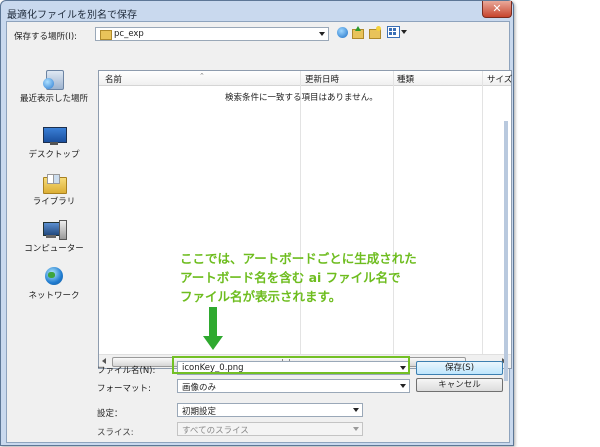 Image resolution: width=600 pixels, height=447 pixels. Describe the element at coordinates (212, 34) in the screenshot. I see `location-dropdown: pc_exp` at that location.